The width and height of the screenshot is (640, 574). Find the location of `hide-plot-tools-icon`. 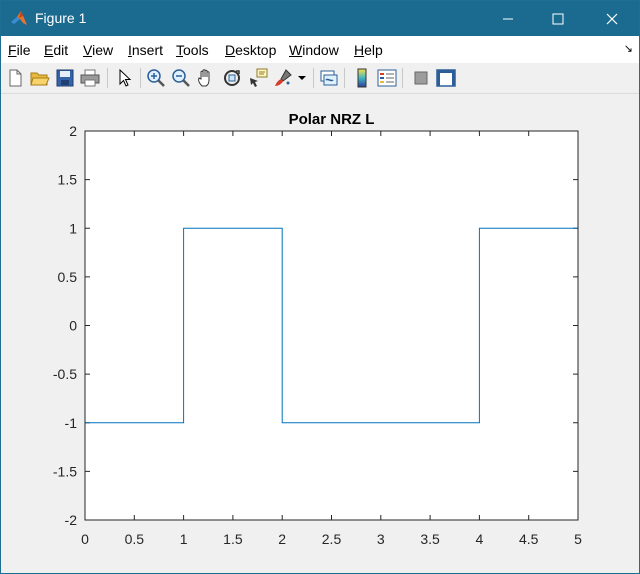

hide-plot-tools-icon is located at coordinates (421, 78).